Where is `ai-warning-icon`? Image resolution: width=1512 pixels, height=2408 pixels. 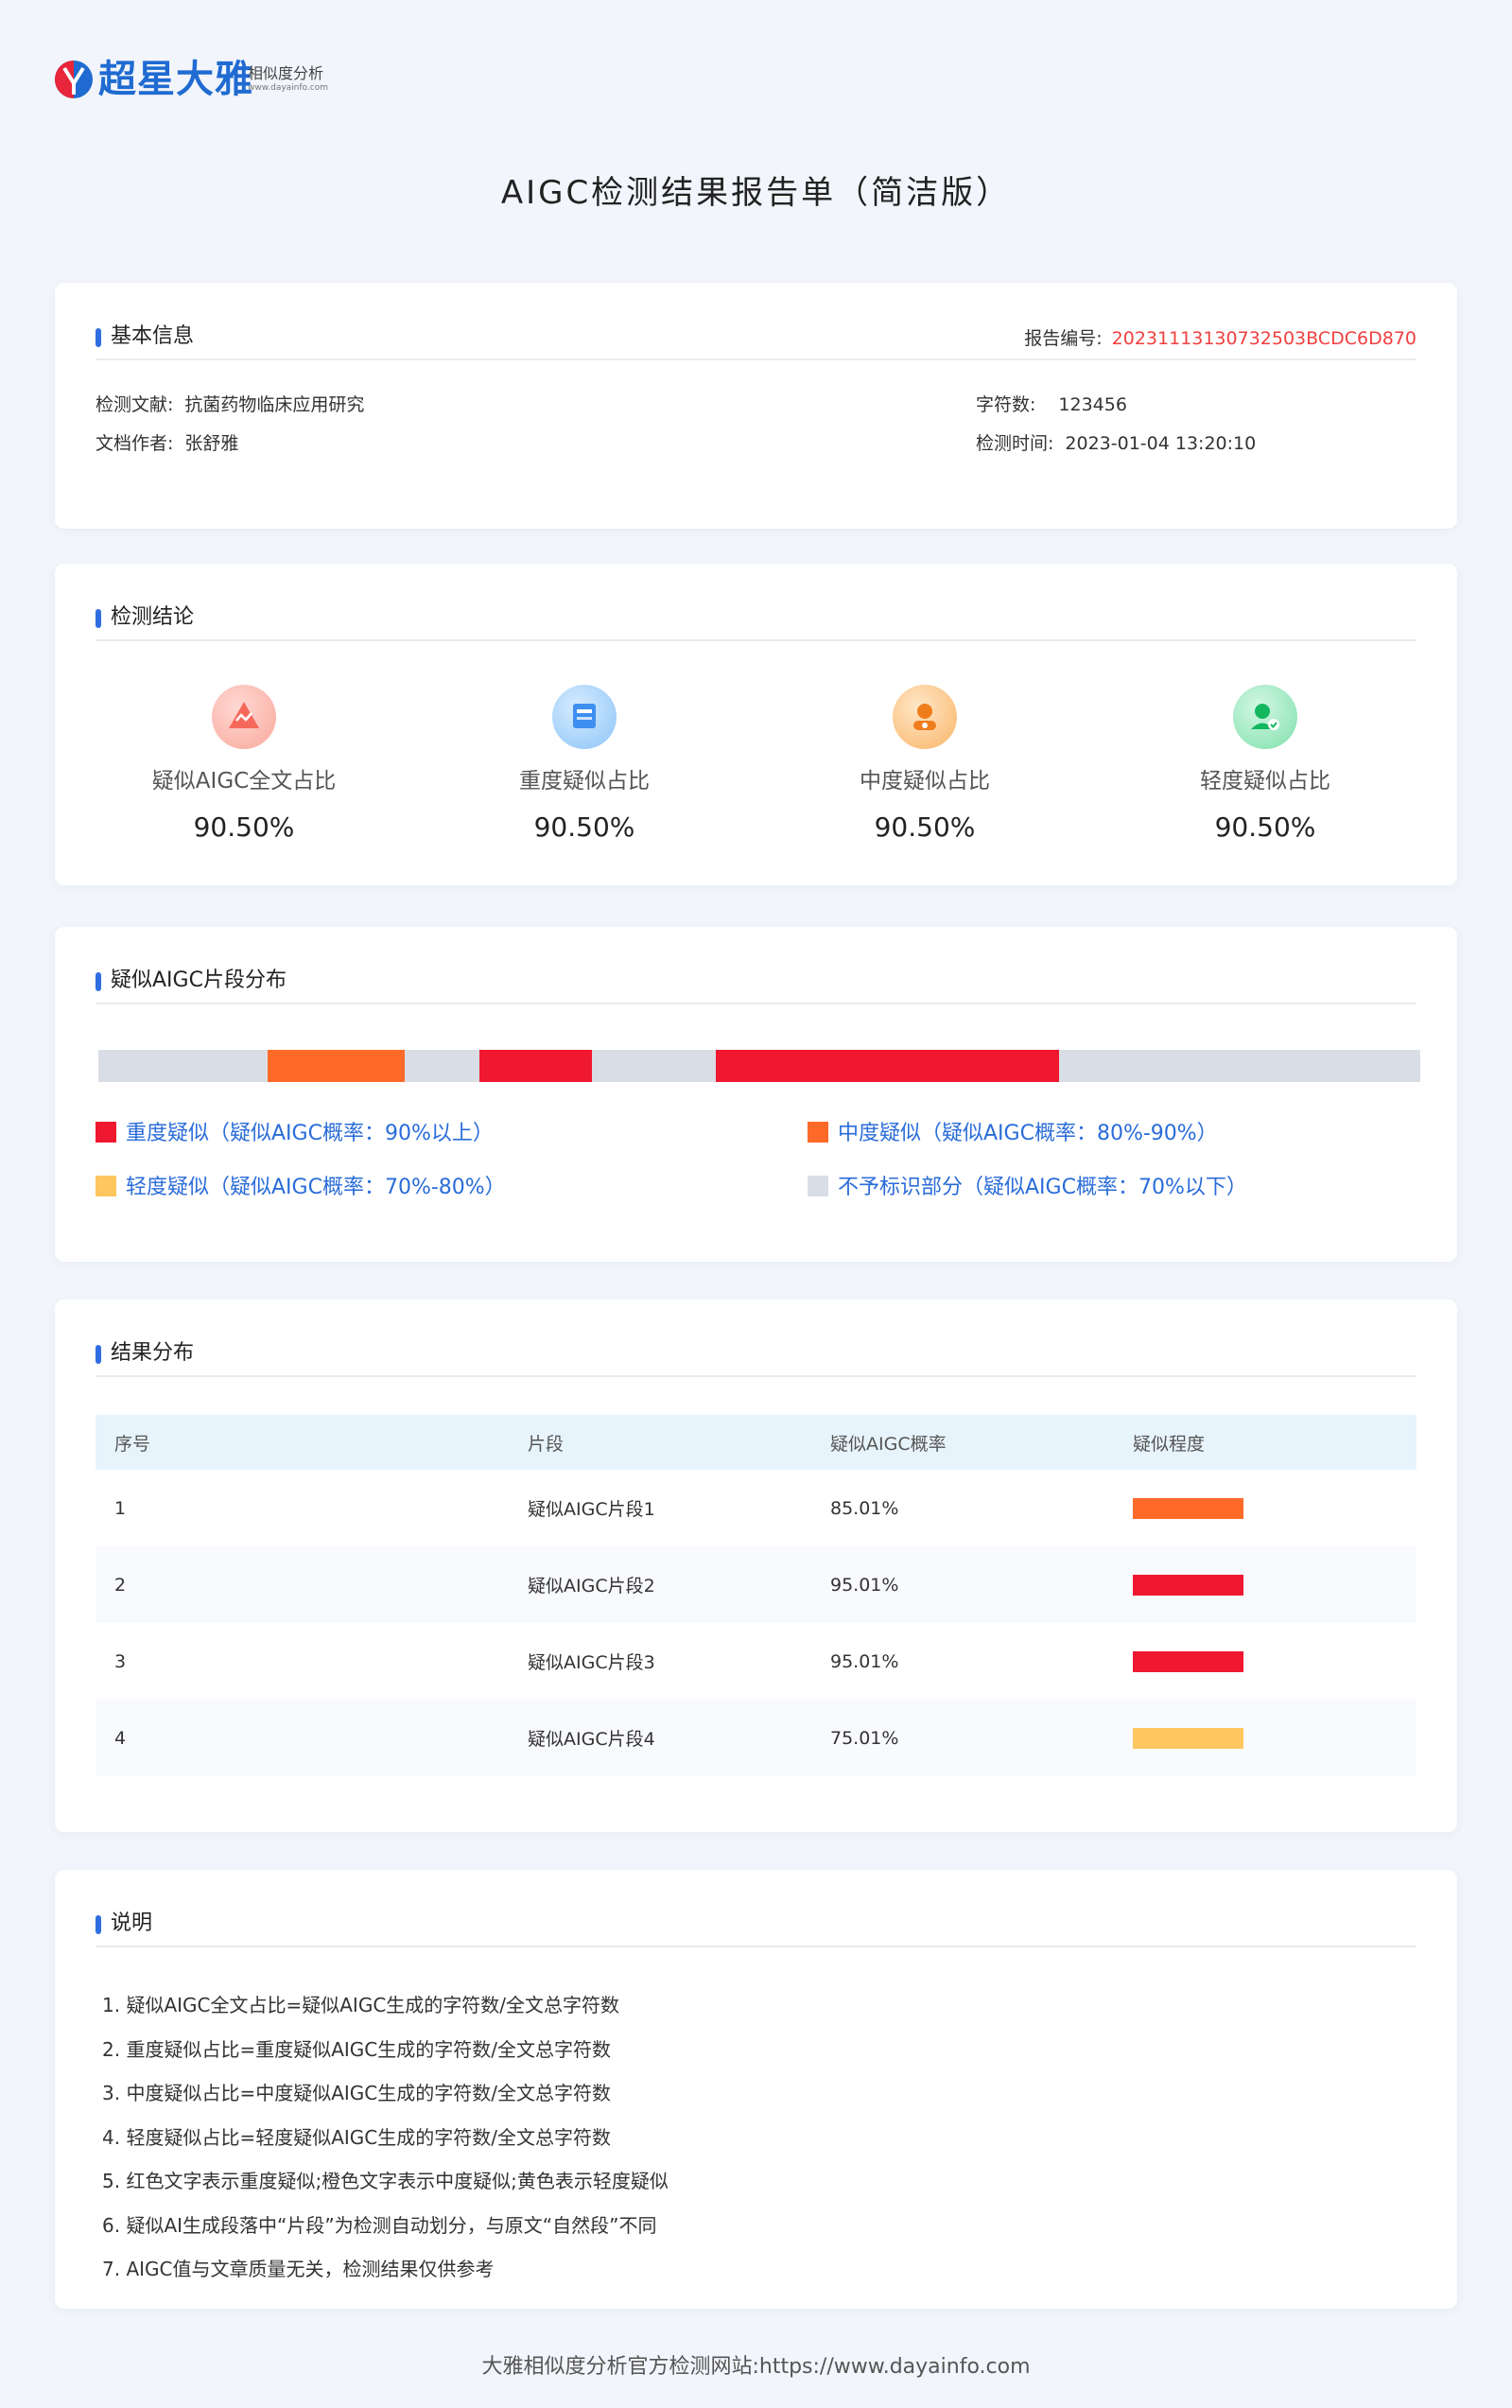
ai-warning-icon is located at coordinates (244, 717).